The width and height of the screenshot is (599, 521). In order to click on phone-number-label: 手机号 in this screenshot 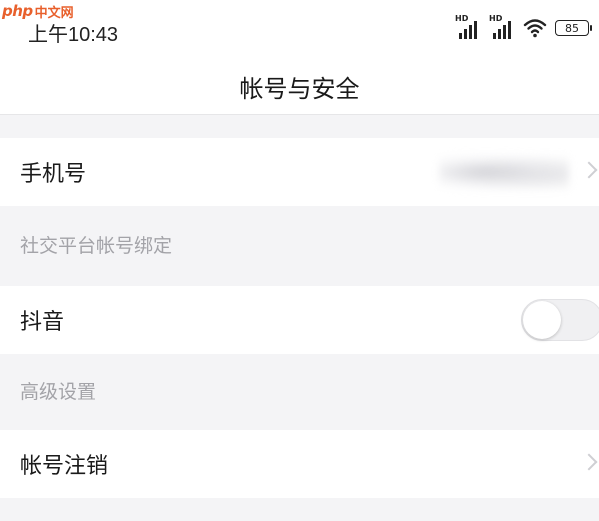, I will do `click(53, 174)`.